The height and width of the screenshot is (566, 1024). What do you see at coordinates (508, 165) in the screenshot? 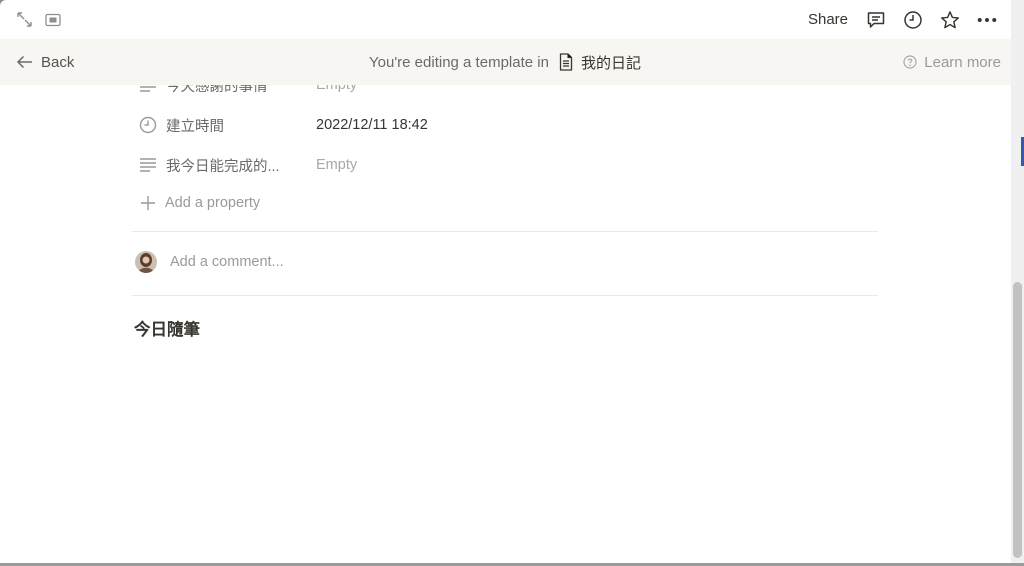
I see `property-row: 我今日能完成的... Empty` at bounding box center [508, 165].